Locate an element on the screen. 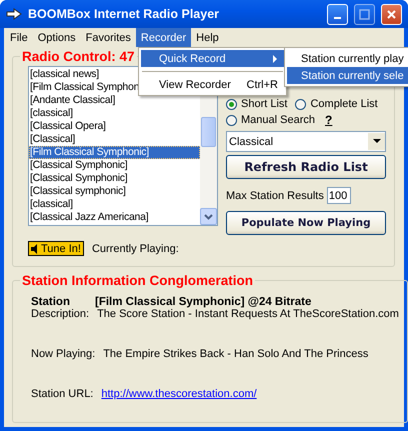 The image size is (408, 431). list-item: [Classical symphonic] is located at coordinates (114, 191).